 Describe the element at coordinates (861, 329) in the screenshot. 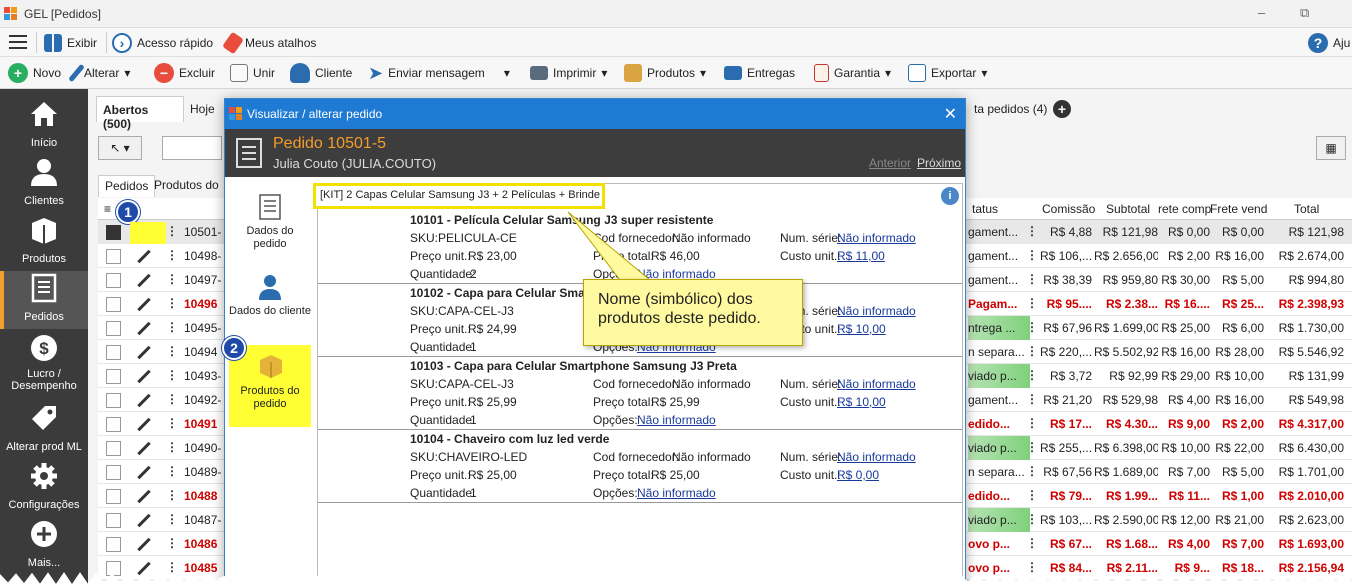

I see `unit-cost-link: R$ 10,00` at that location.